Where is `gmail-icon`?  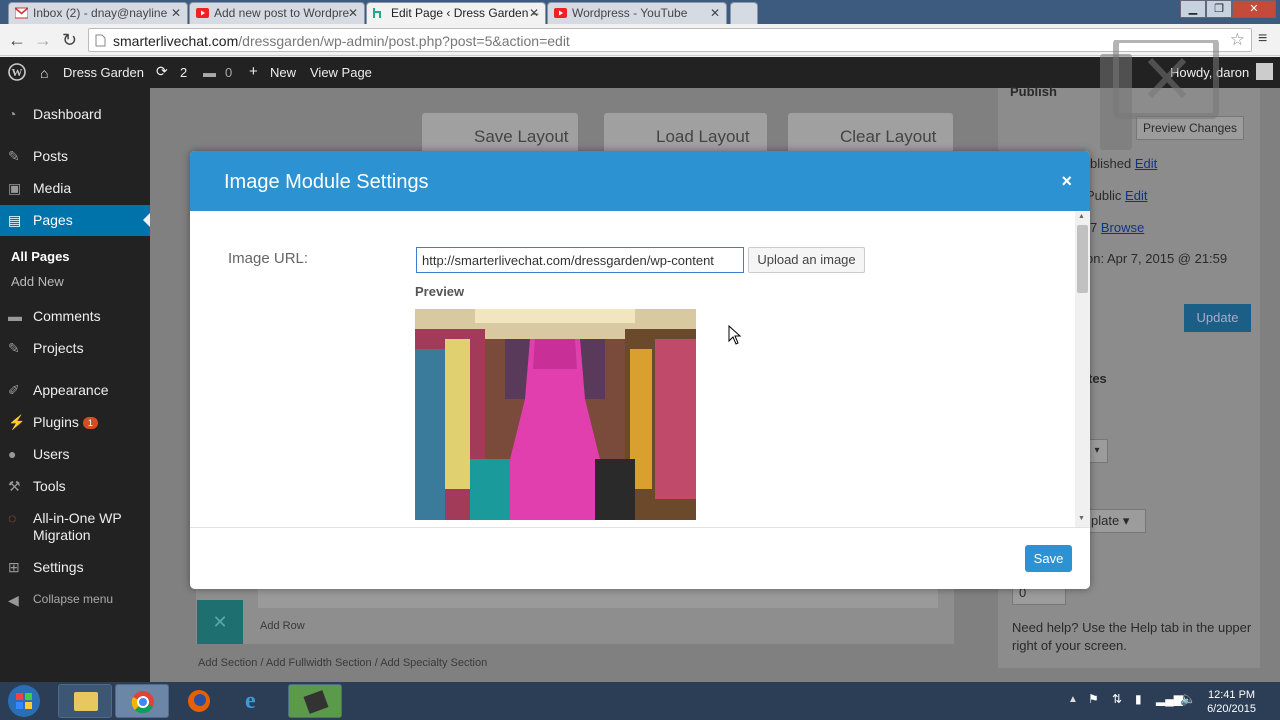 gmail-icon is located at coordinates (21, 13).